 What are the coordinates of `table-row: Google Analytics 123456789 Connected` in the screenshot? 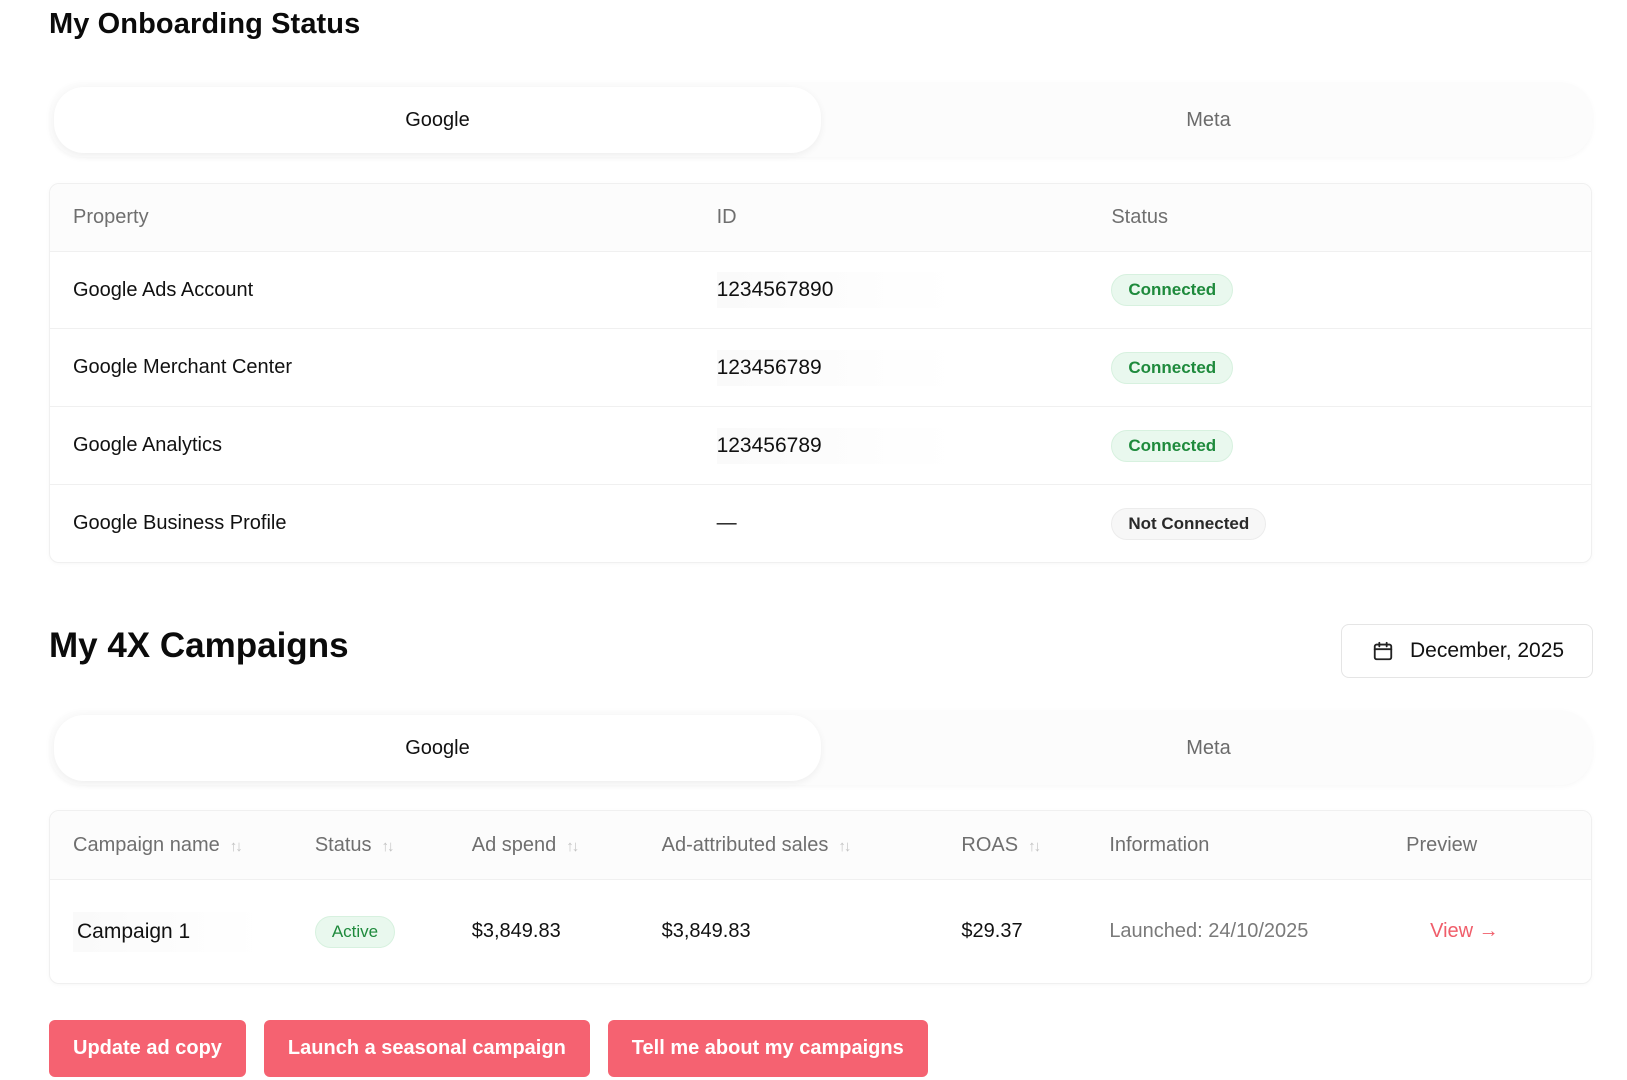 It's located at (820, 446).